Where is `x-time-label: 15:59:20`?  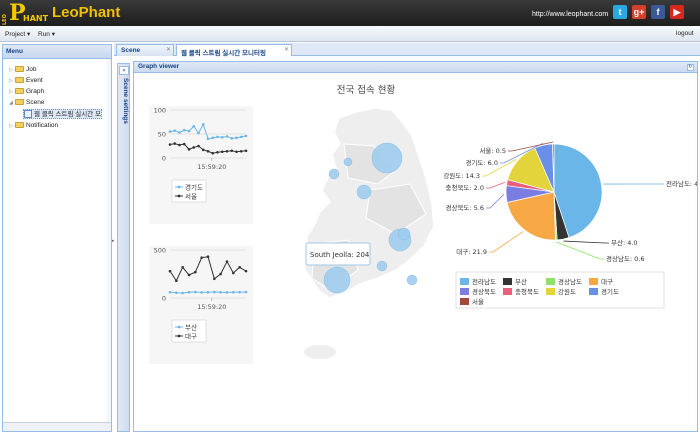
x-time-label: 15:59:20 is located at coordinates (211, 307).